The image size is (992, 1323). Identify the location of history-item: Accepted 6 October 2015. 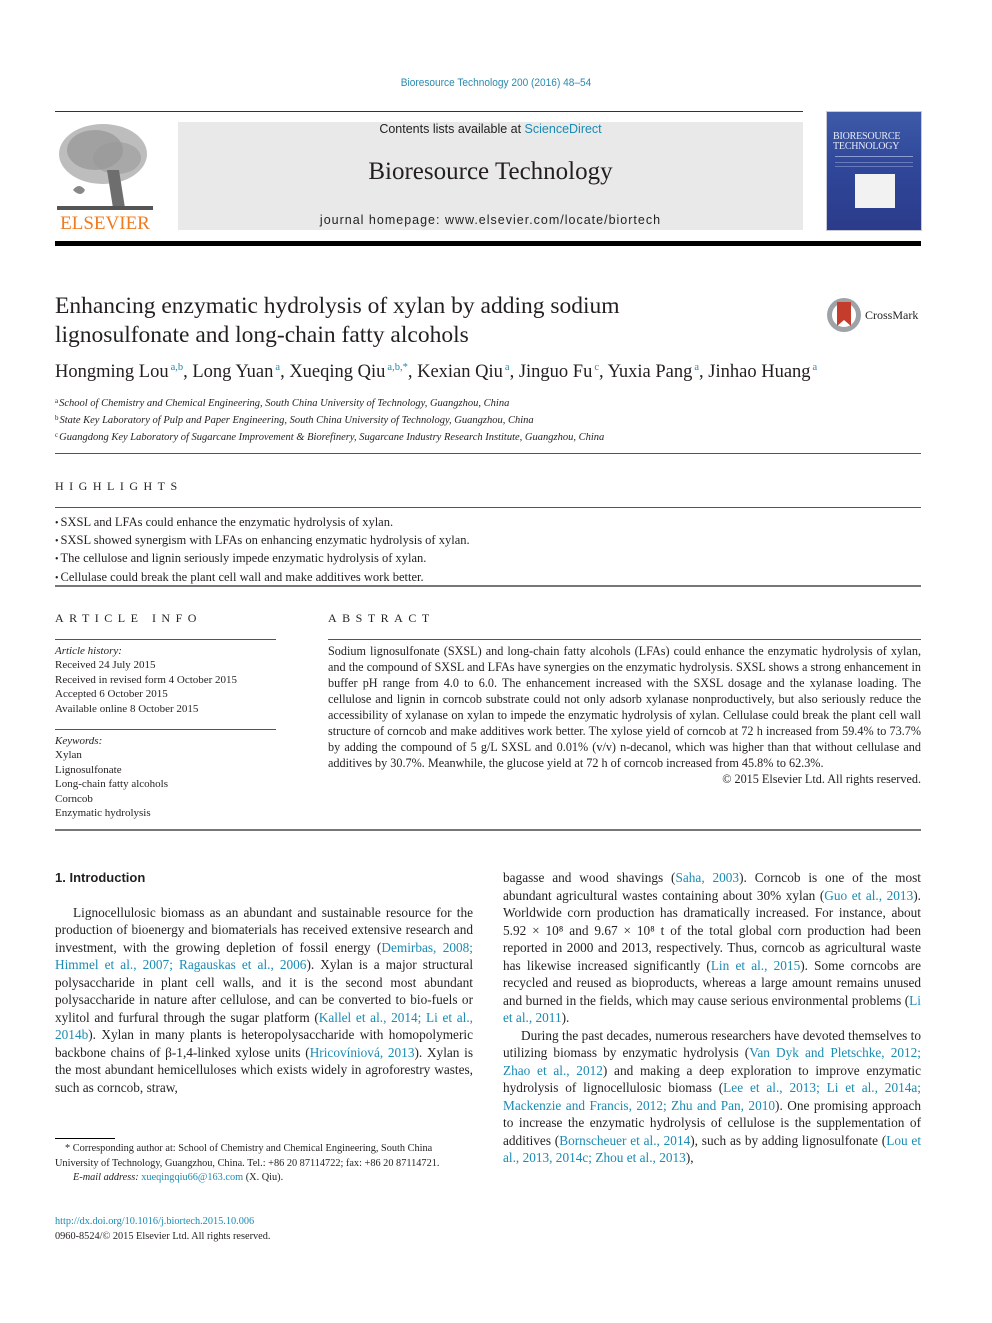
(111, 694).